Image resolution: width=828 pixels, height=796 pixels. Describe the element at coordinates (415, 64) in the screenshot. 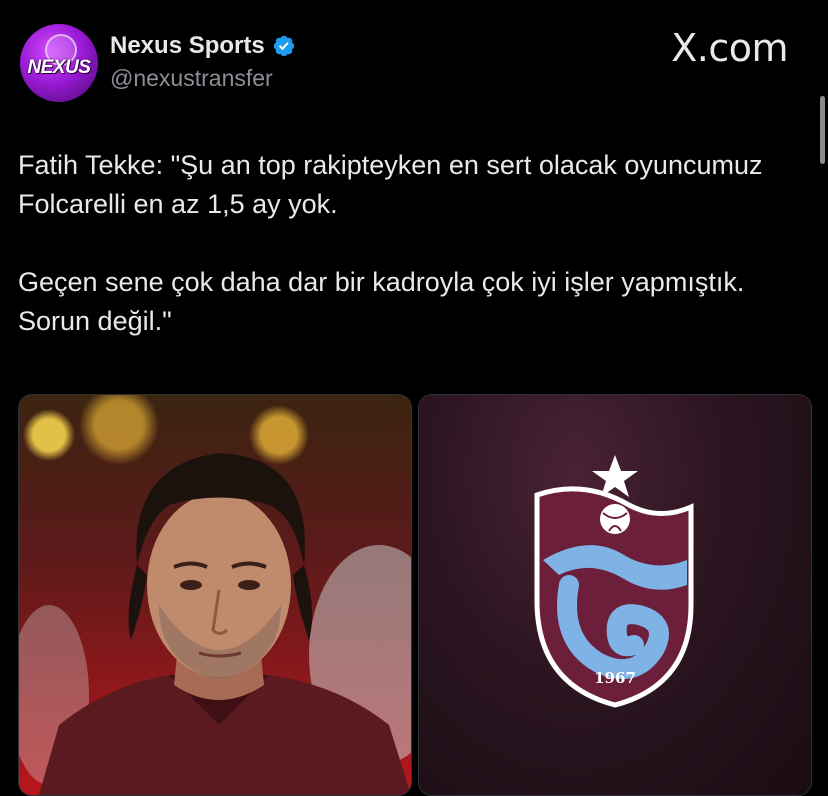

I see `tweet-header: NEXUS Nexus Sports @nexustransfer X.com` at that location.